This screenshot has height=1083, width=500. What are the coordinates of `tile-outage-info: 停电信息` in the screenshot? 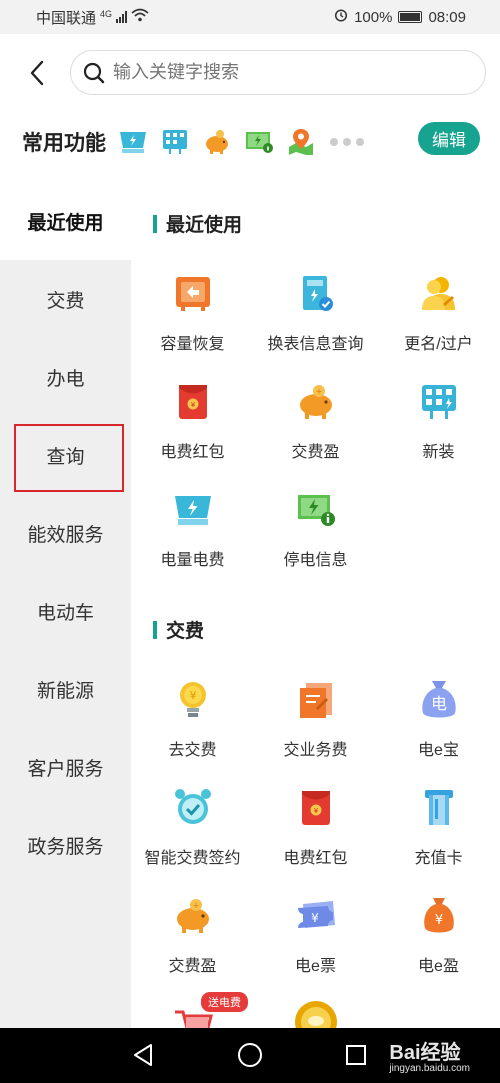 It's located at (315, 534).